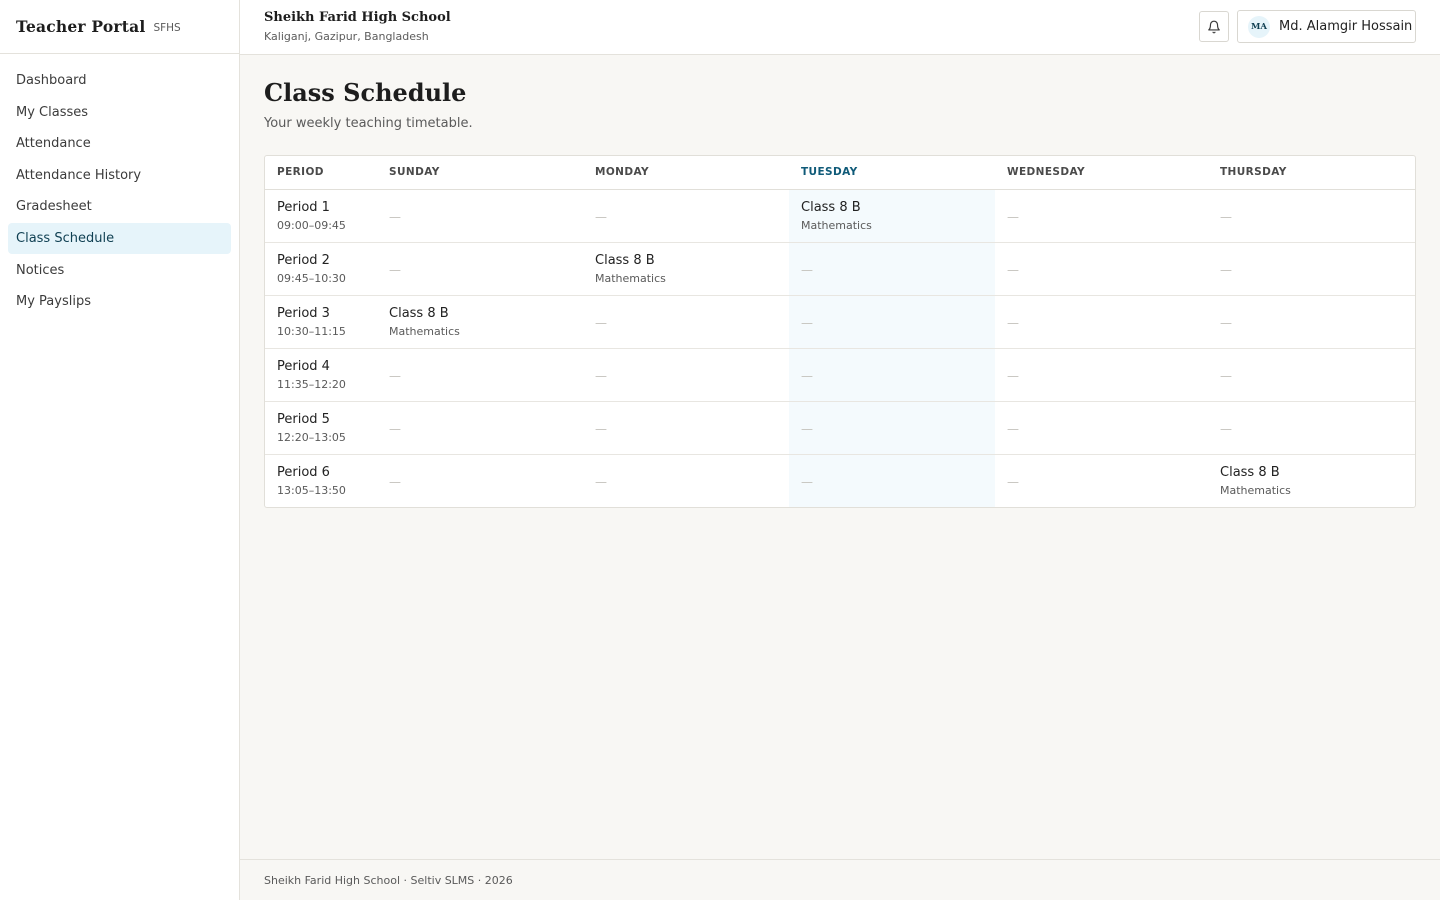  I want to click on school-name: Sheikh Farid High School, so click(357, 17).